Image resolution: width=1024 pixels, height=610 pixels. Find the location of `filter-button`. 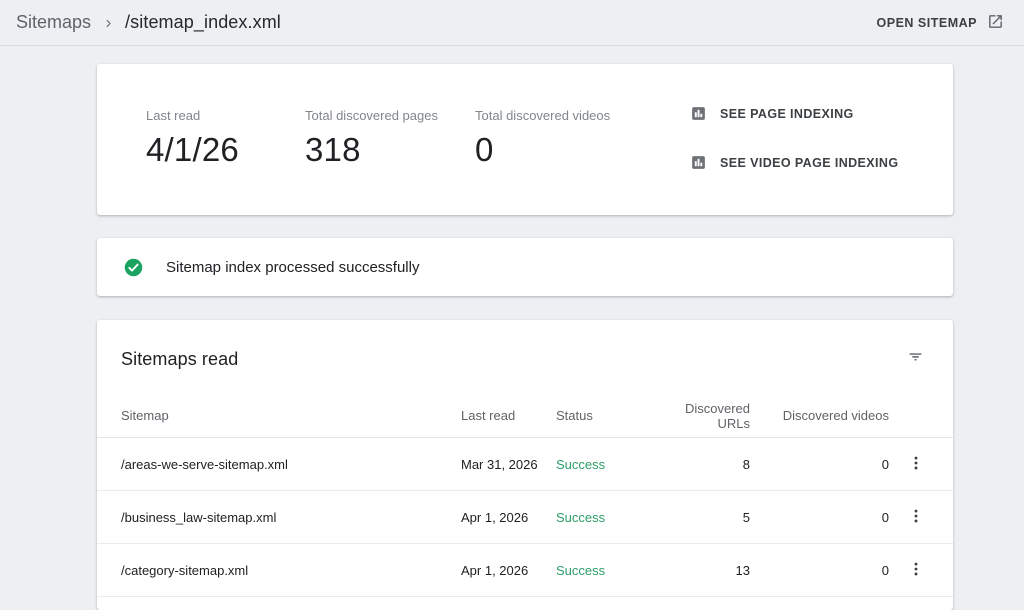

filter-button is located at coordinates (915, 359).